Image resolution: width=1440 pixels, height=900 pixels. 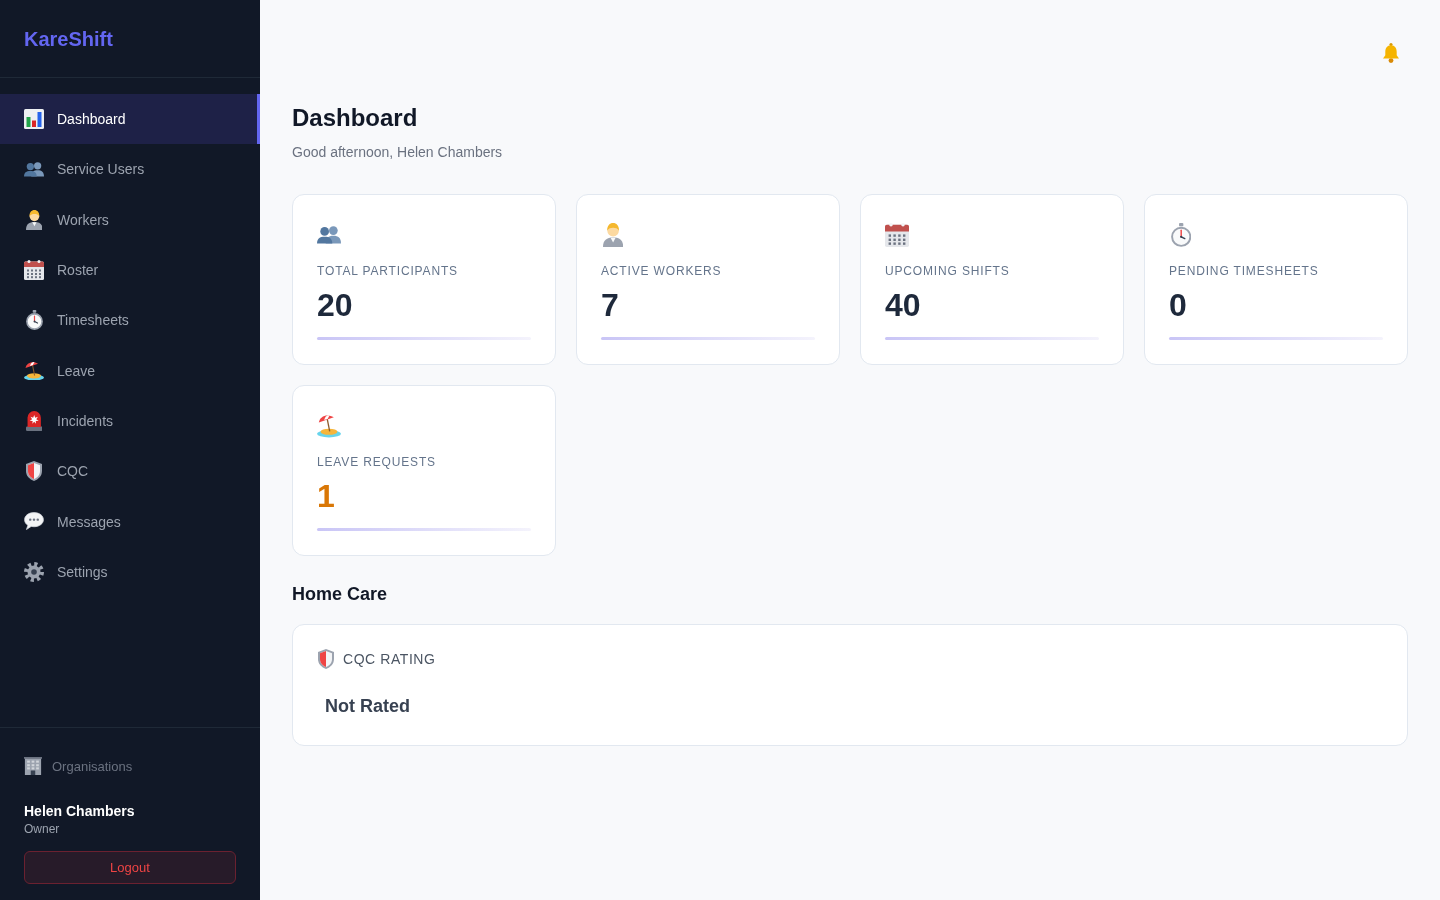 What do you see at coordinates (326, 496) in the screenshot?
I see `stat-value: 1` at bounding box center [326, 496].